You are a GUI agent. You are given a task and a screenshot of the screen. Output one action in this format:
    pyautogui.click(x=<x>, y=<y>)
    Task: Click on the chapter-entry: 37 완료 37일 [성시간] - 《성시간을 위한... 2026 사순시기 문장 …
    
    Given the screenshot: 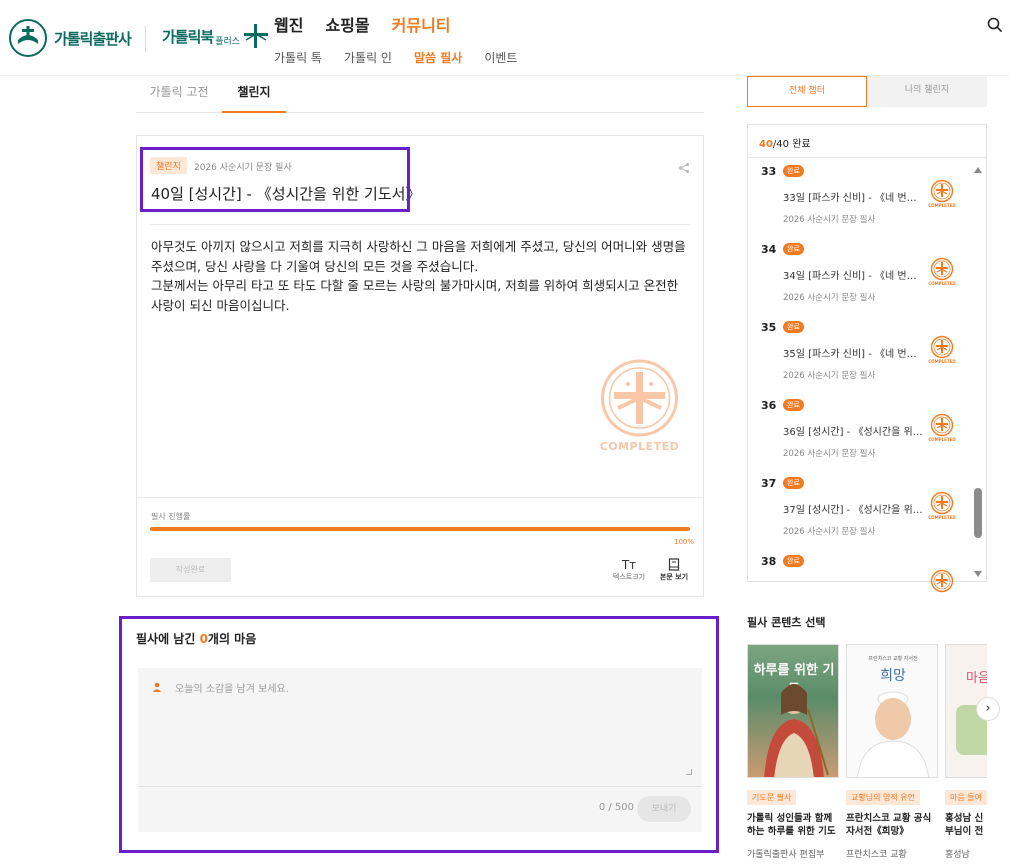 What is the action you would take?
    pyautogui.click(x=859, y=516)
    